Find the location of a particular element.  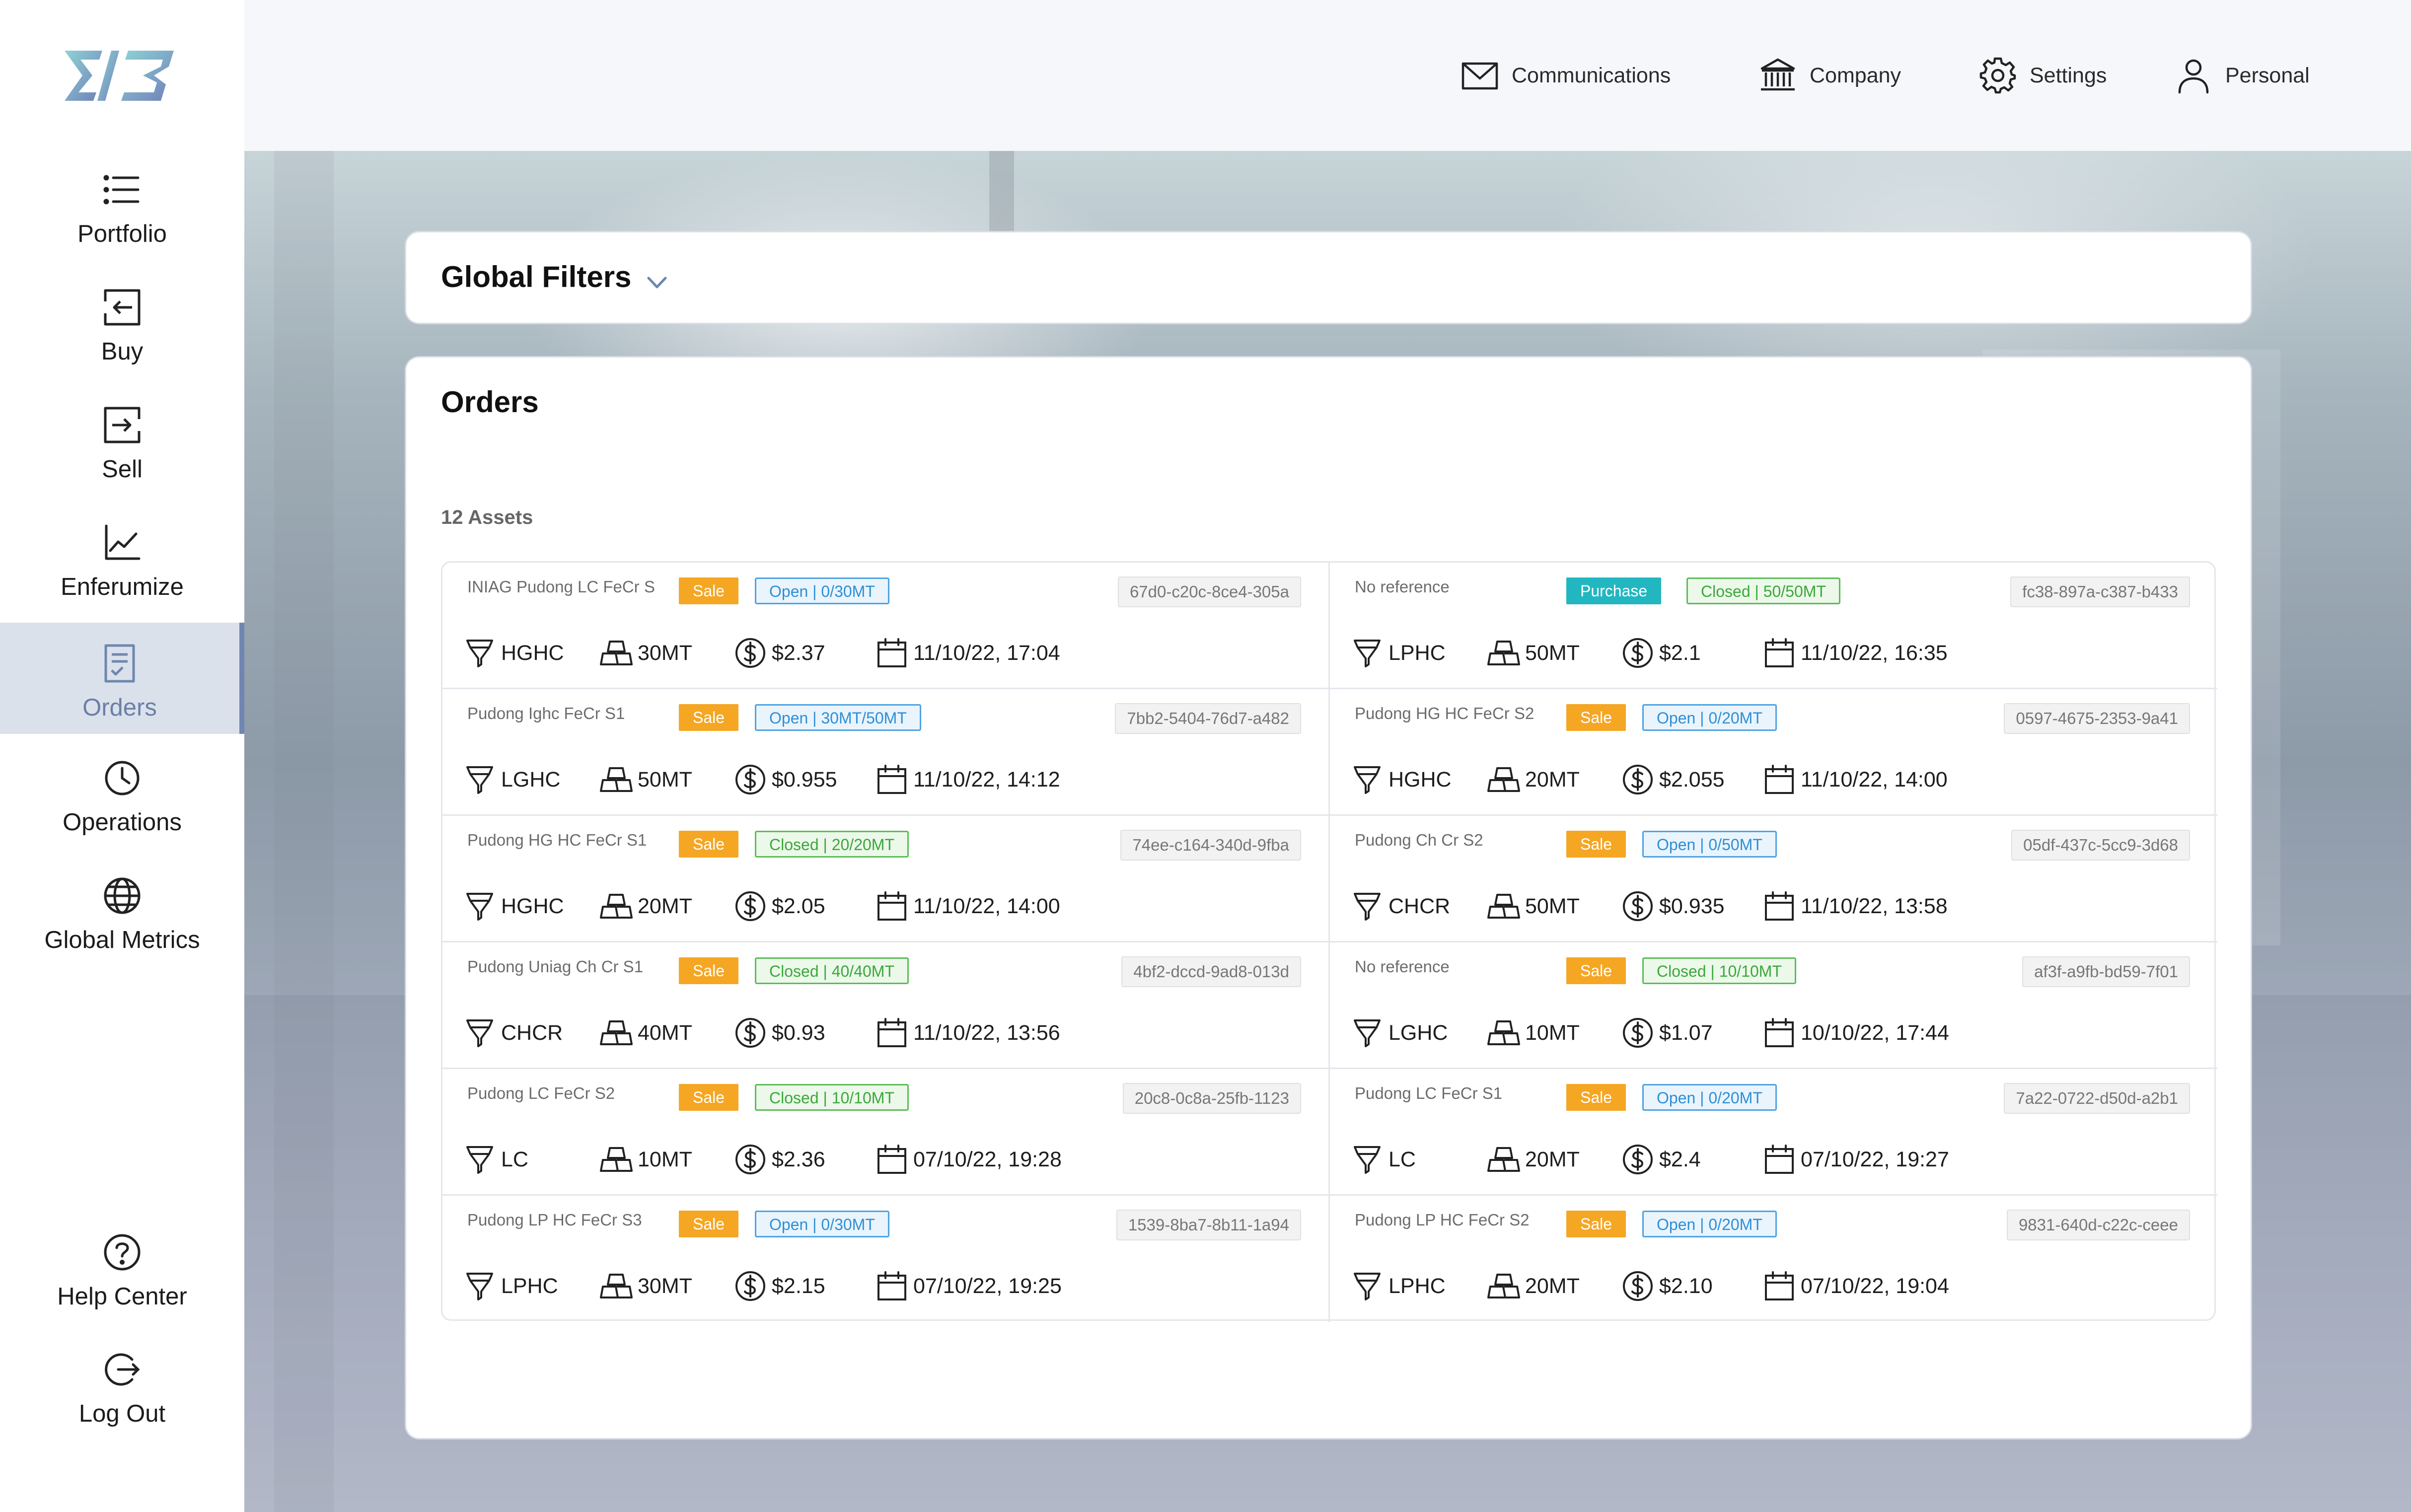

order-grade-field: HGHC is located at coordinates (1402, 779).